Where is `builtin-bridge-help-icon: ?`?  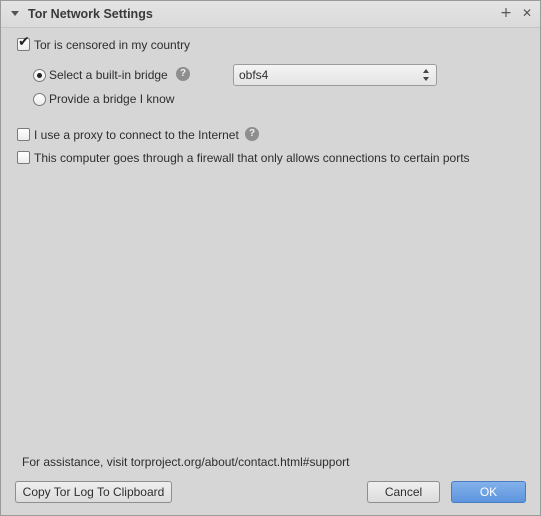 builtin-bridge-help-icon: ? is located at coordinates (183, 74).